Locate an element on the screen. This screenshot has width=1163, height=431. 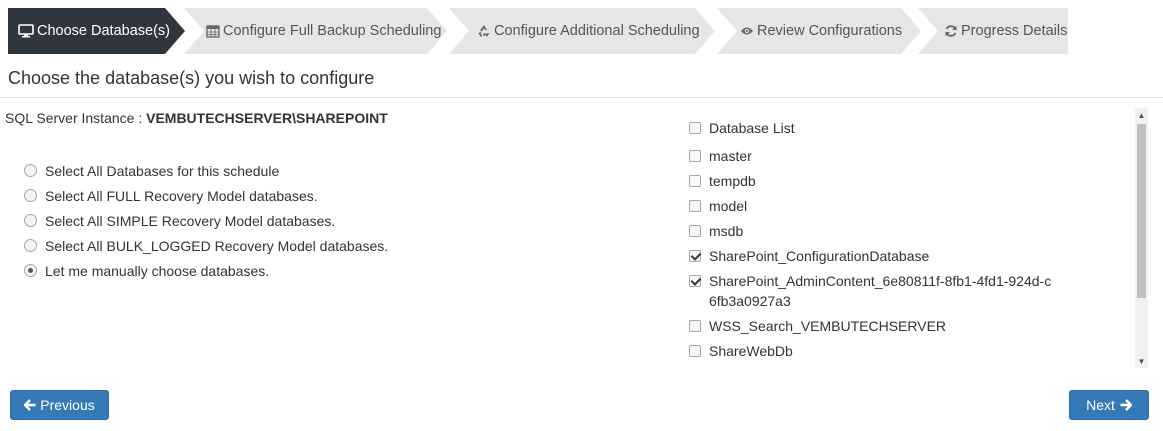
step-configure-full-backup: Configure Full Backup Scheduling is located at coordinates (315, 31).